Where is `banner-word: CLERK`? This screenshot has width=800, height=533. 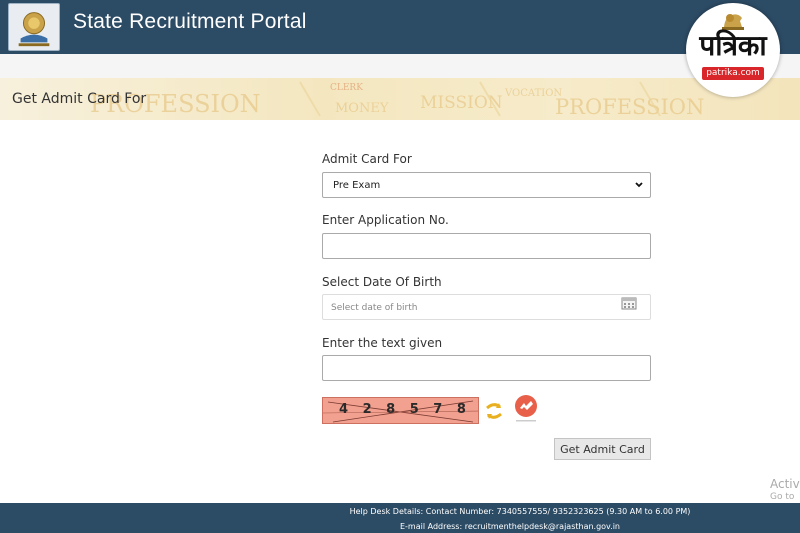 banner-word: CLERK is located at coordinates (346, 88).